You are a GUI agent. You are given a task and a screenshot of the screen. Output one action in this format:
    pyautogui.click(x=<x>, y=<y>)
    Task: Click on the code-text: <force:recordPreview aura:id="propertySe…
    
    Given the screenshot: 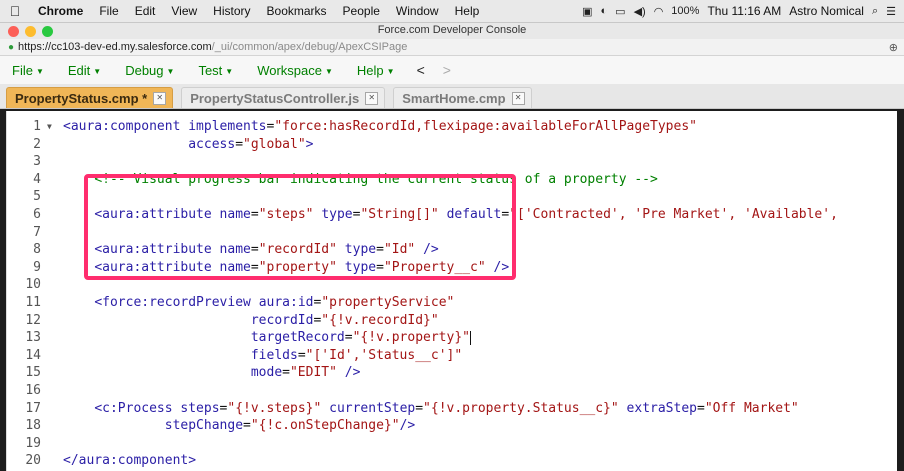 What is the action you would take?
    pyautogui.click(x=258, y=303)
    